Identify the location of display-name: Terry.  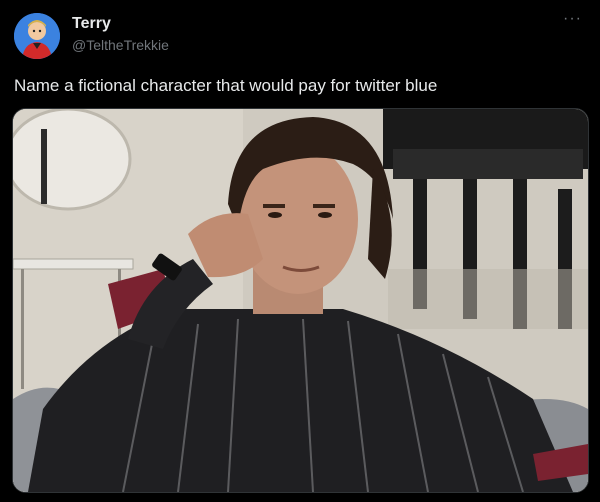
(120, 24).